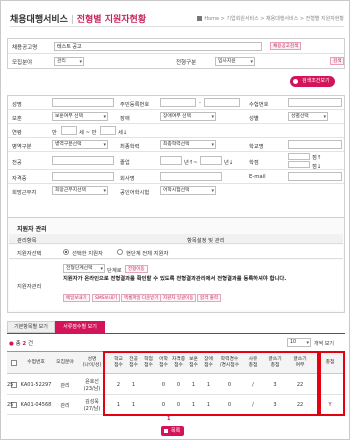 The width and height of the screenshot is (350, 440). I want to click on hope-label: 희망근무지, so click(24, 193).